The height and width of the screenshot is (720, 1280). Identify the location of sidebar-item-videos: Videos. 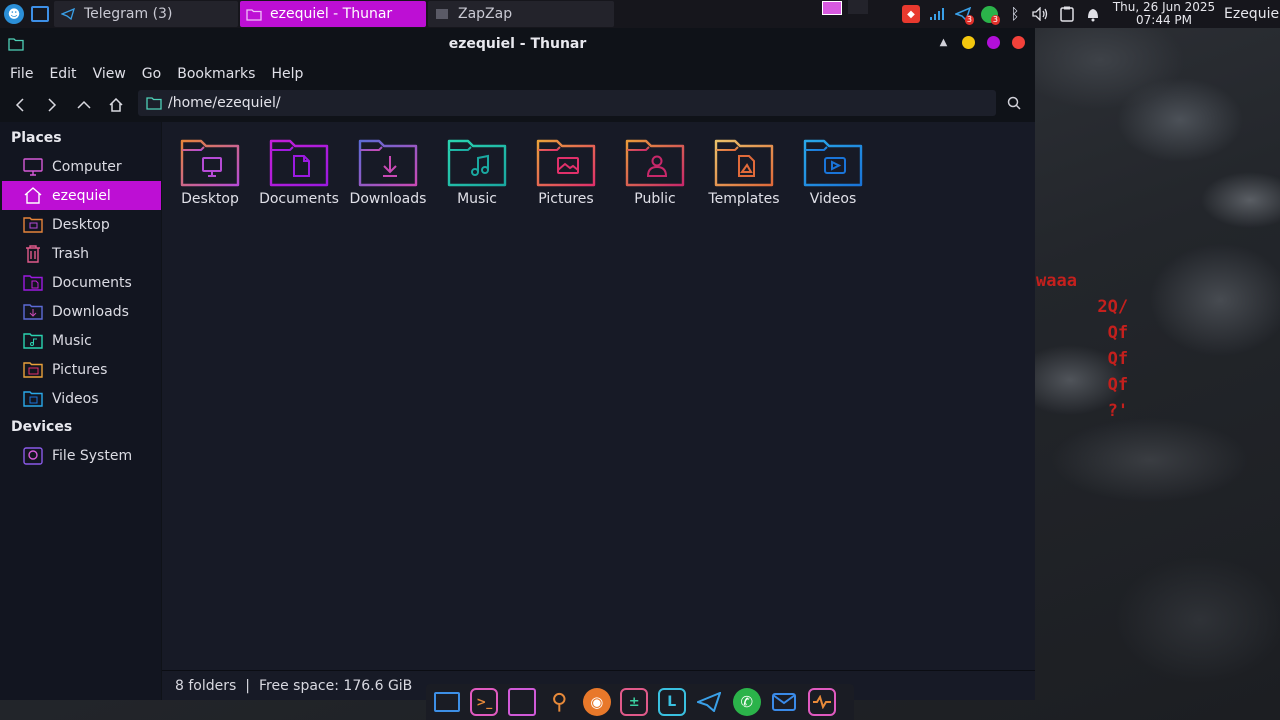
(80, 398).